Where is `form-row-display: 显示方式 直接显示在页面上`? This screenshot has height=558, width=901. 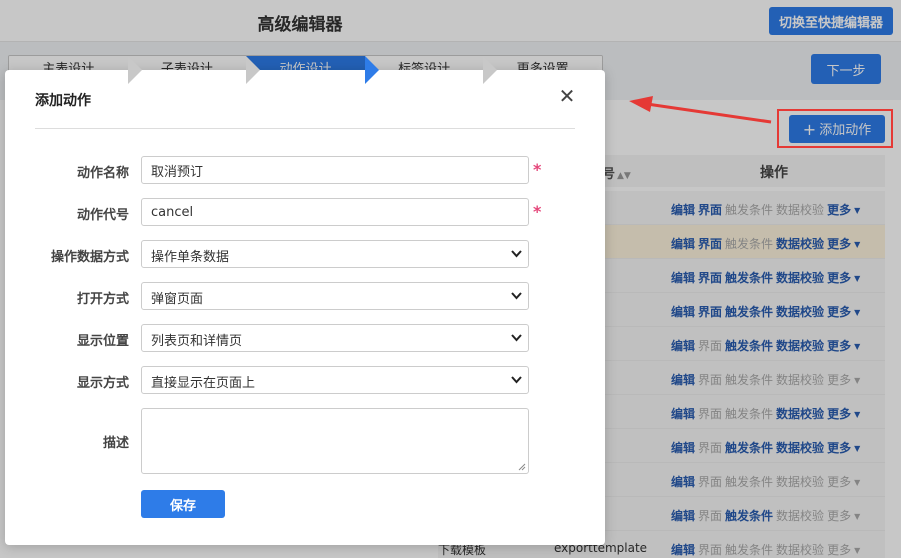 form-row-display: 显示方式 直接显示在页面上 is located at coordinates (305, 380).